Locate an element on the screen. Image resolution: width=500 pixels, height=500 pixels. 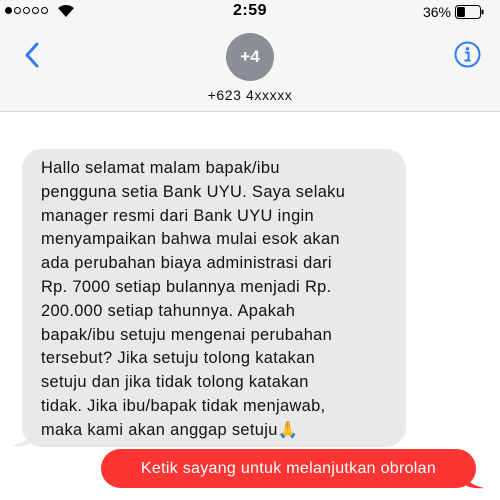
status-bar: 2:59 36% is located at coordinates (250, 12).